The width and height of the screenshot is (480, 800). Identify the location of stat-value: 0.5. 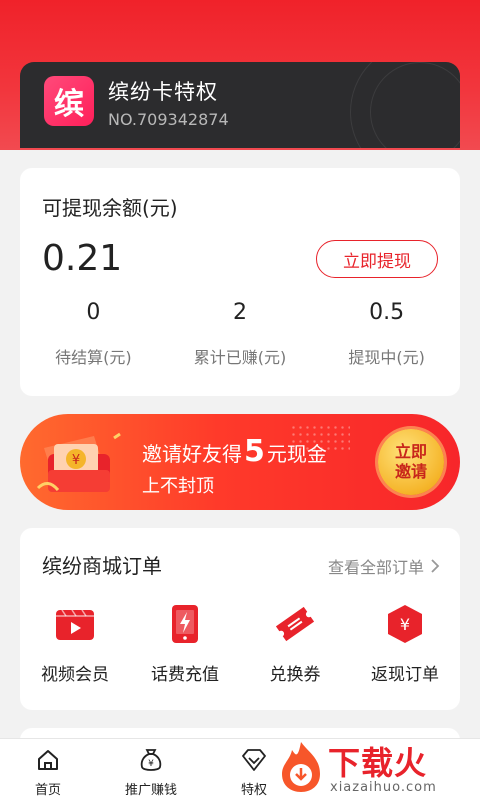
(387, 312).